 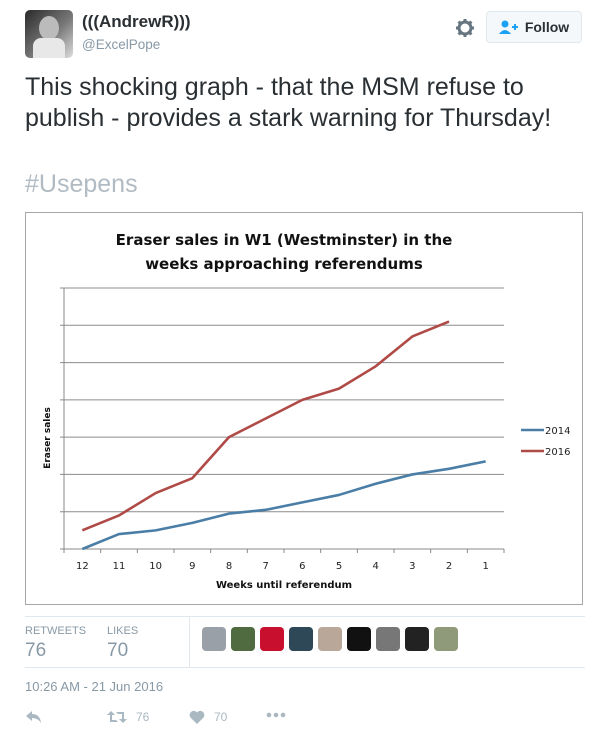 I want to click on x-tick-label: 4, so click(x=375, y=566).